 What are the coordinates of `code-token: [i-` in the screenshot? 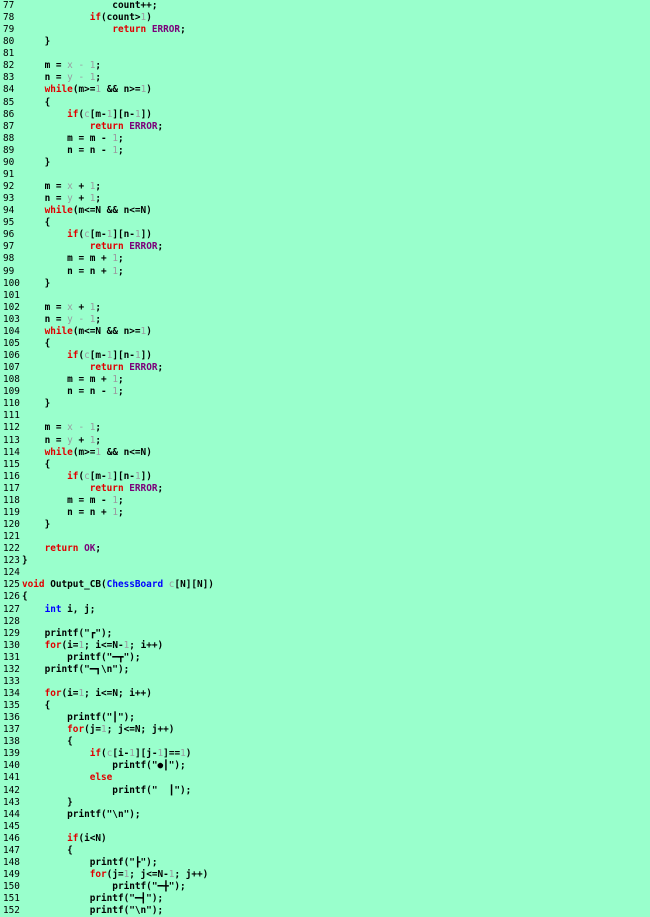 It's located at (121, 754).